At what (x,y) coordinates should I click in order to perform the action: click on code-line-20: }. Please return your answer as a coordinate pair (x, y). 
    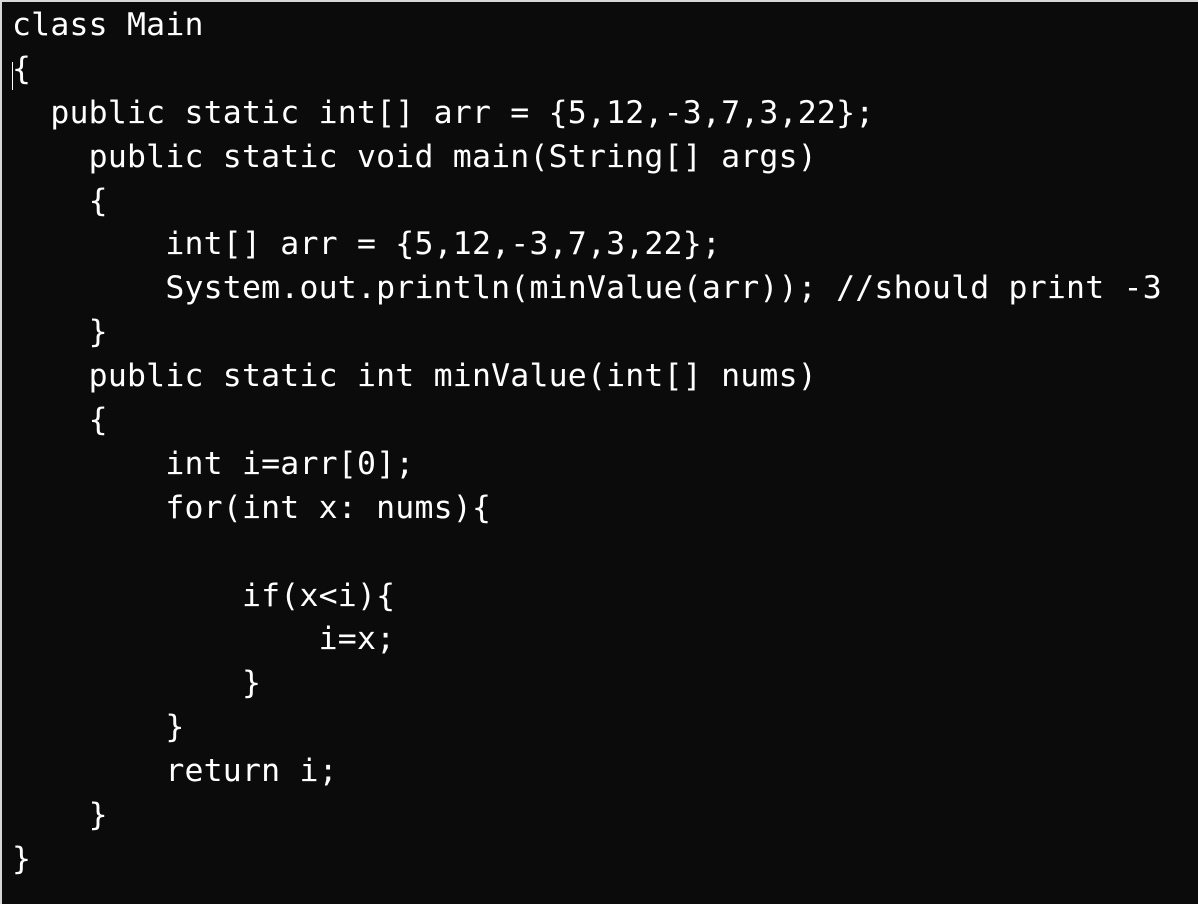
    Looking at the image, I should click on (22, 858).